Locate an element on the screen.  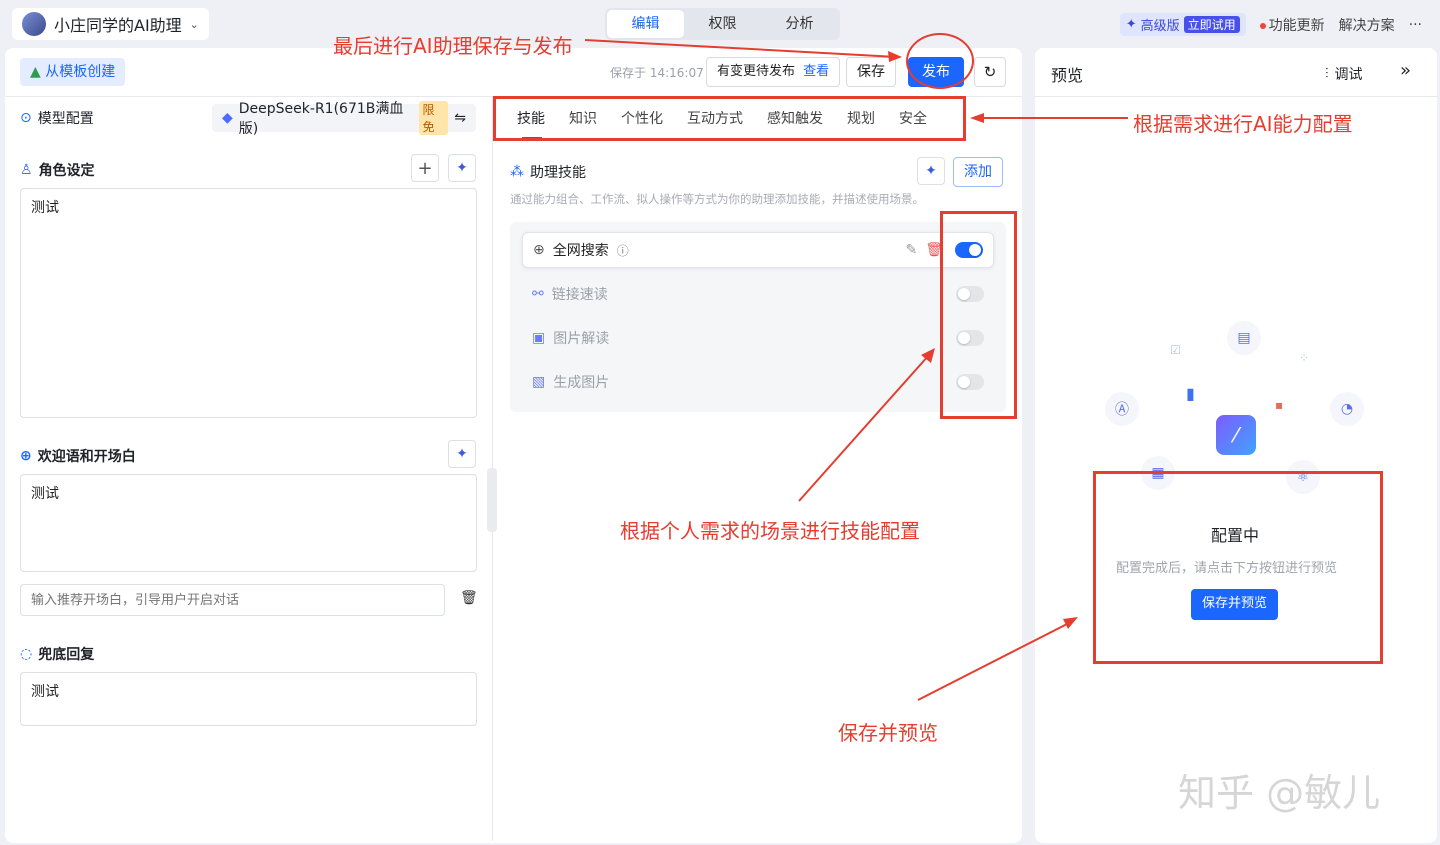
skill-name: 图片解读 is located at coordinates (581, 339).